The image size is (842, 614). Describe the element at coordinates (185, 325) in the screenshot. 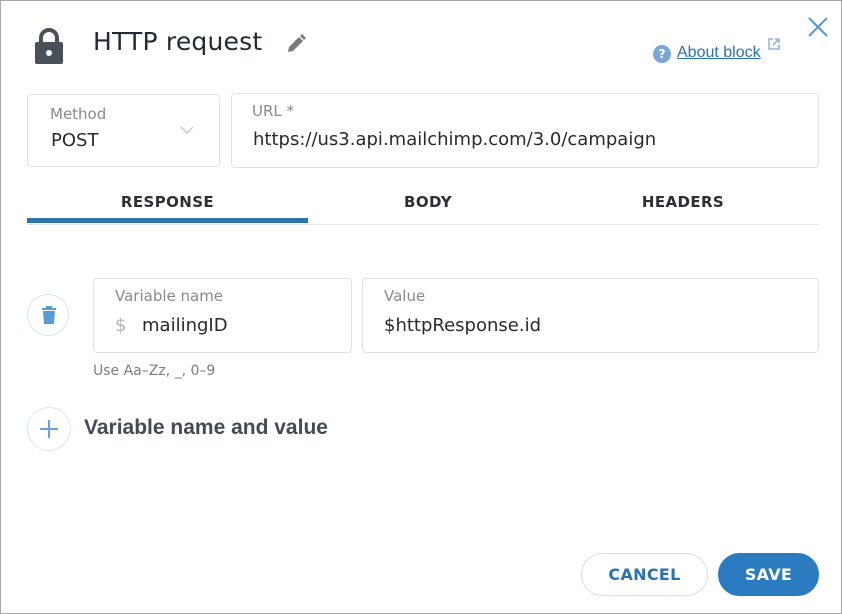

I see `variable-name-input: mailingID` at that location.